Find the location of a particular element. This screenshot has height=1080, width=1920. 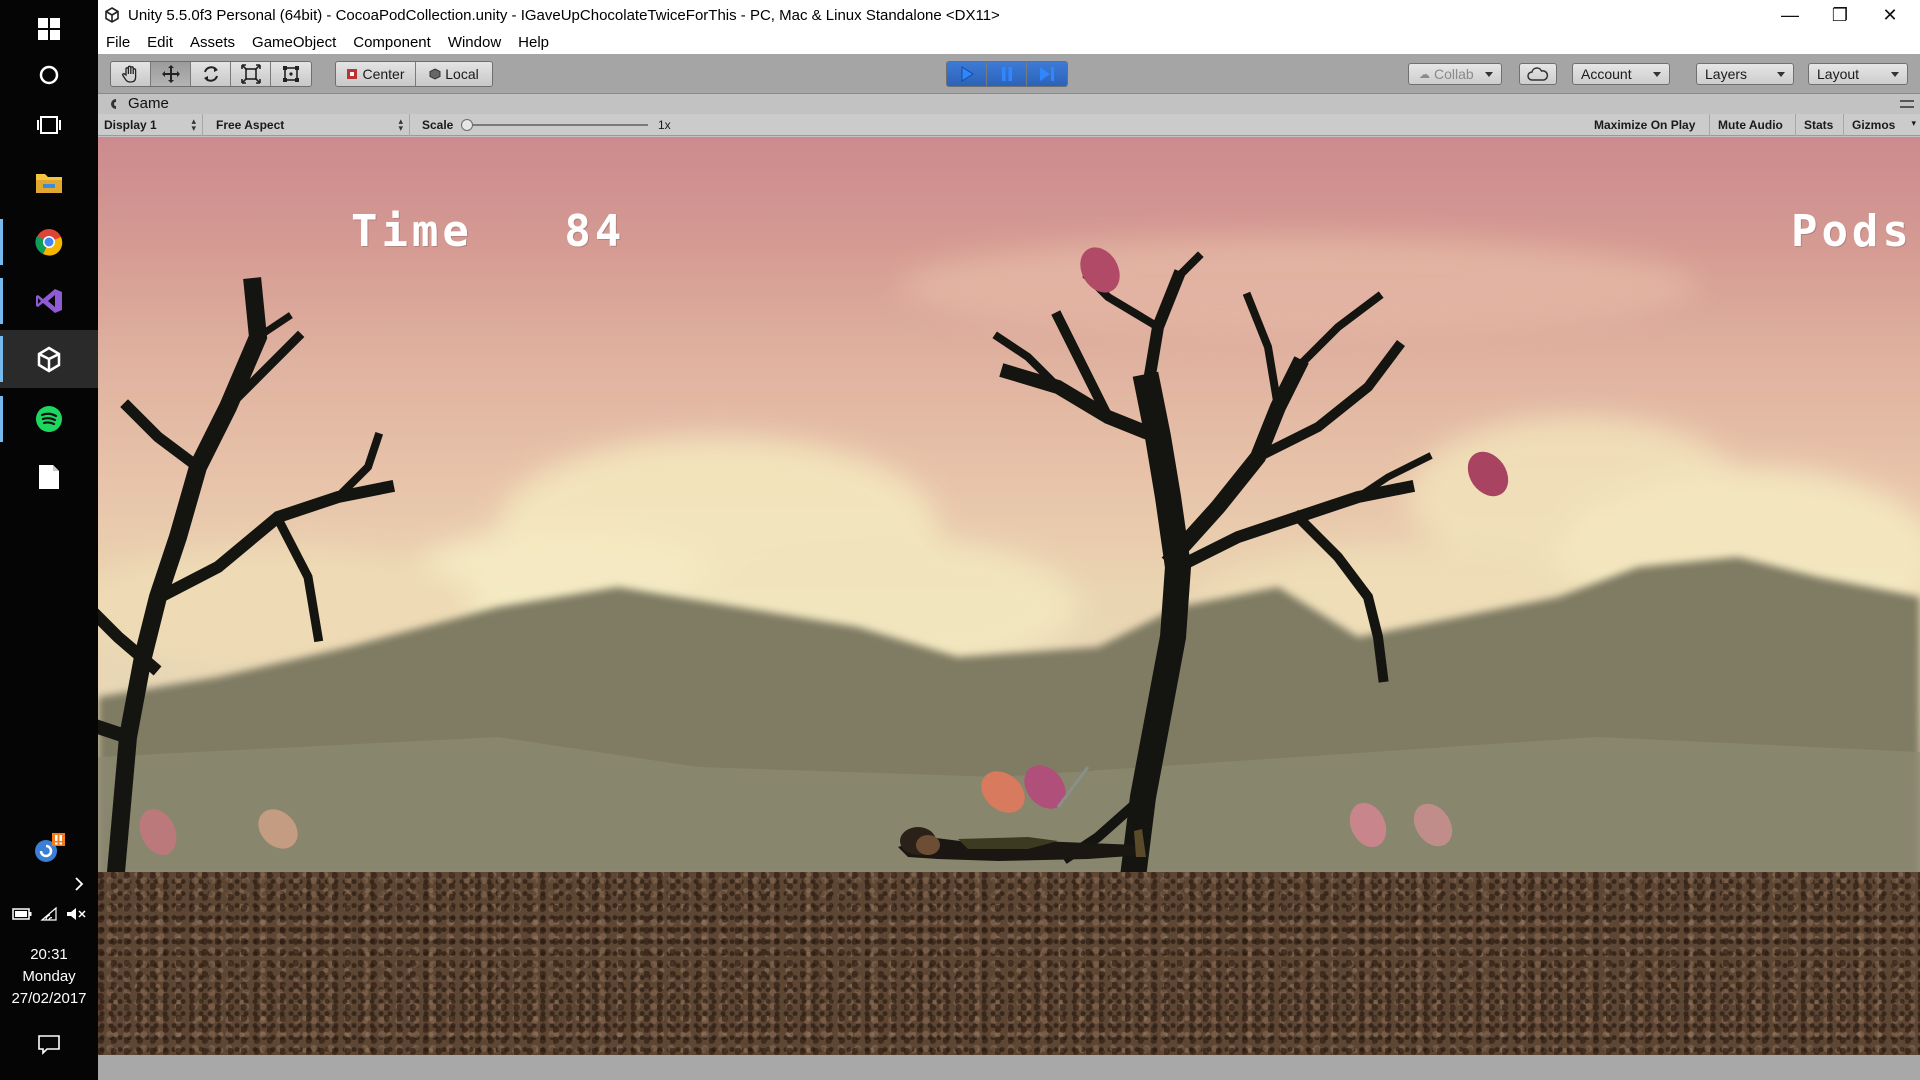

tray-app-alert is located at coordinates (49, 848).